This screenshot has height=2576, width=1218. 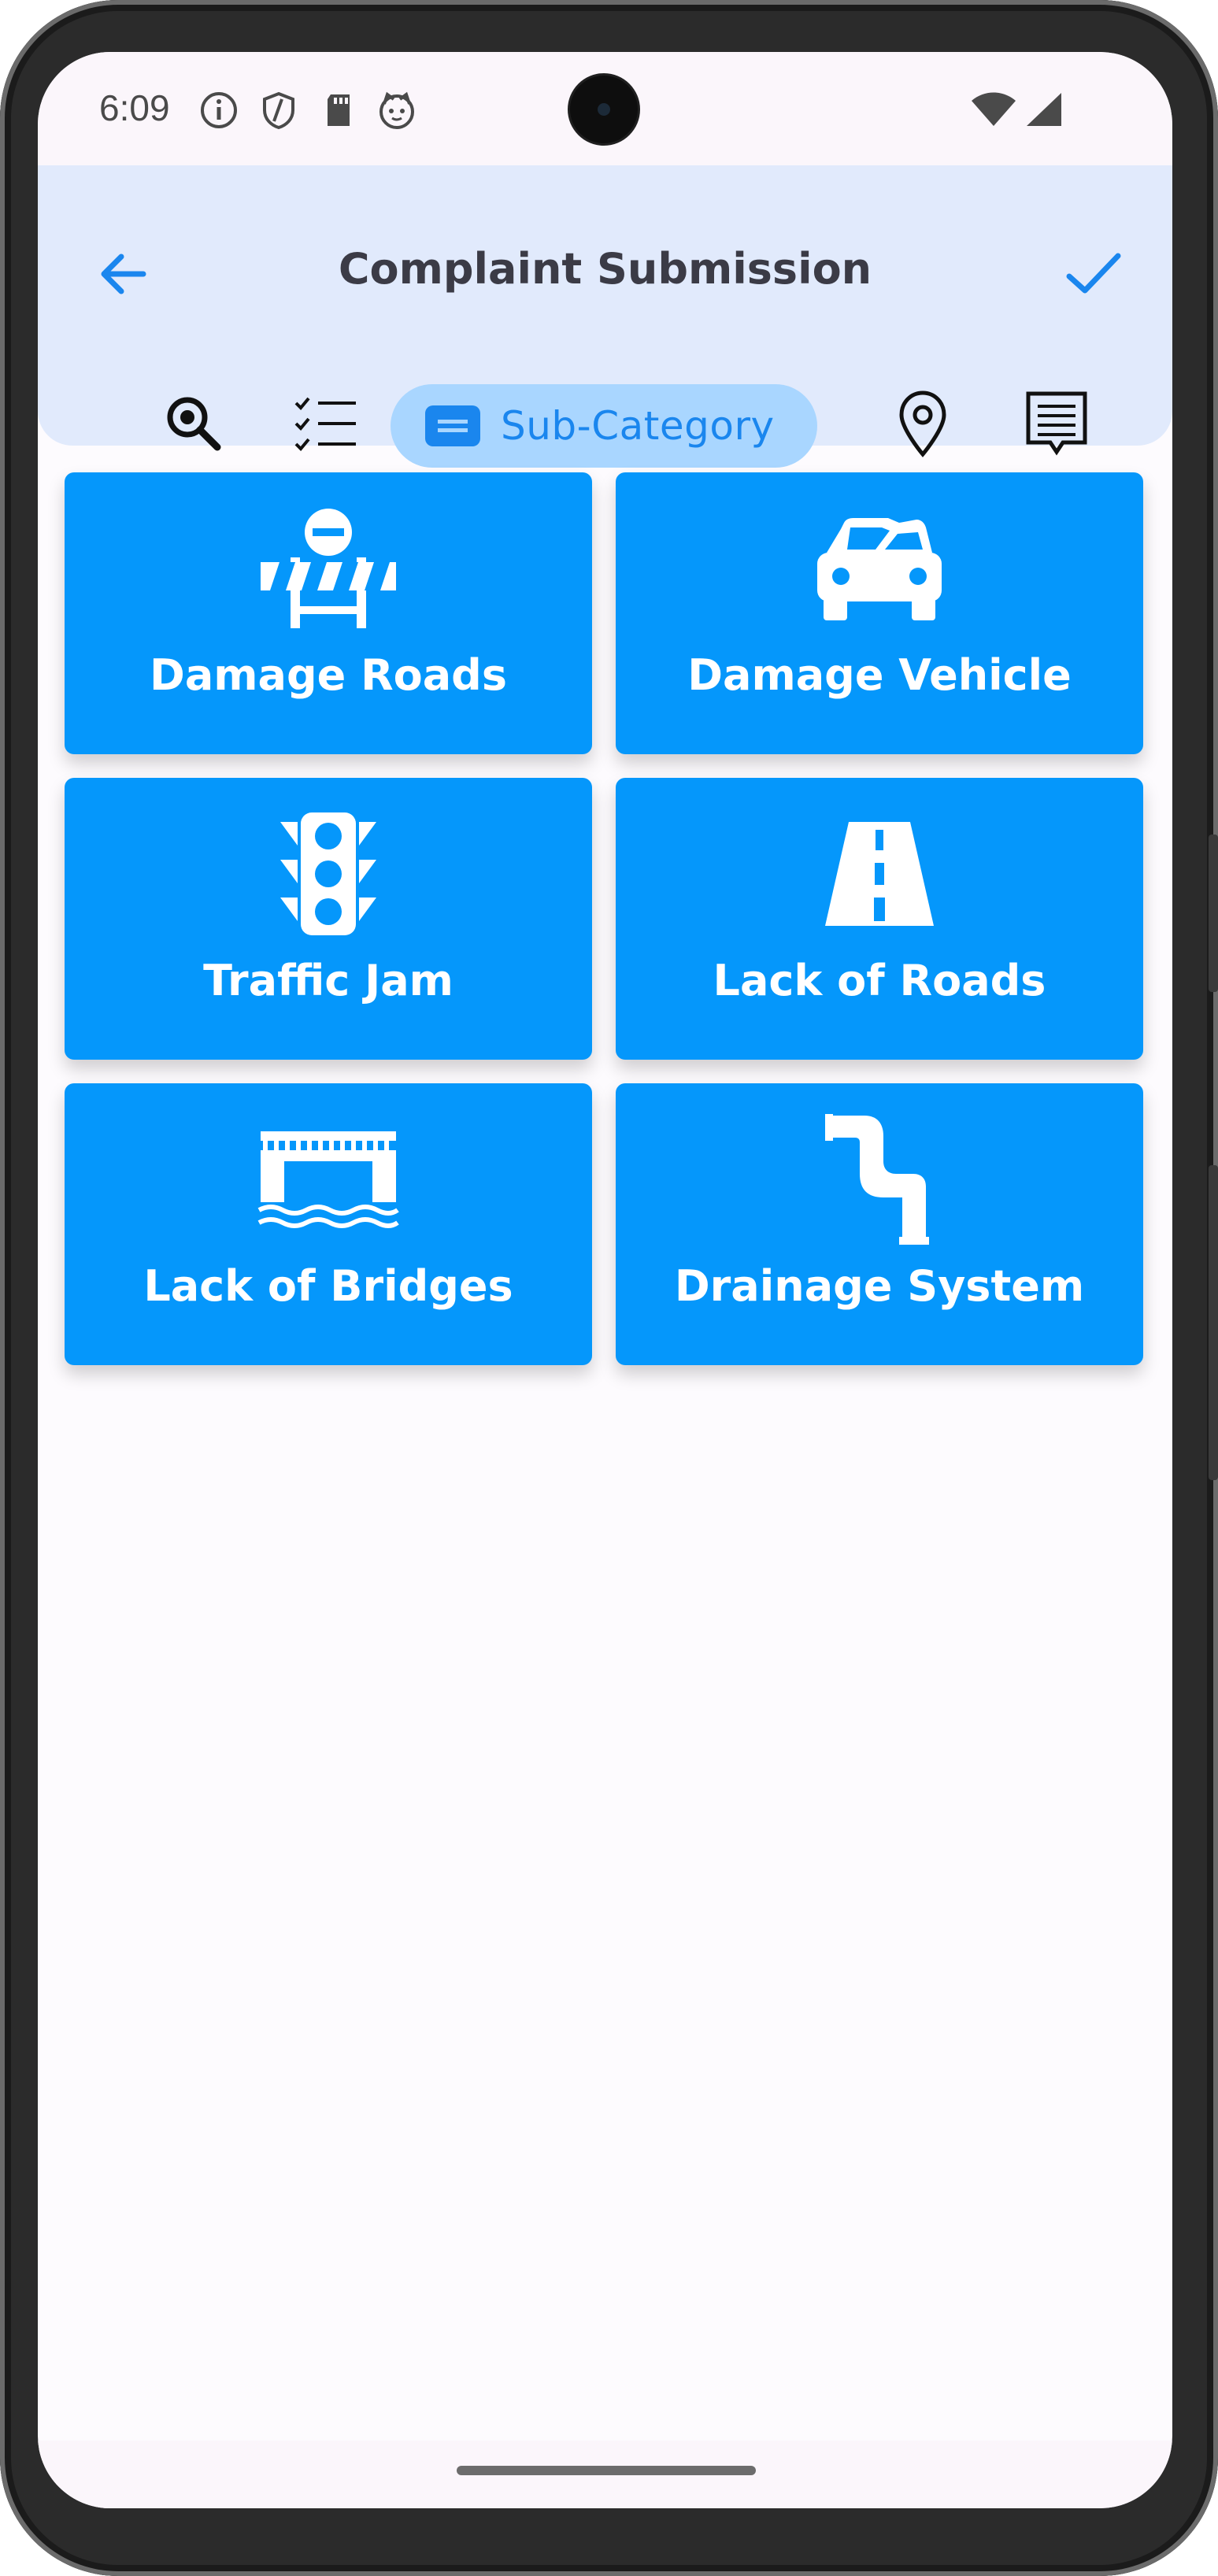 I want to click on step-location, so click(x=923, y=425).